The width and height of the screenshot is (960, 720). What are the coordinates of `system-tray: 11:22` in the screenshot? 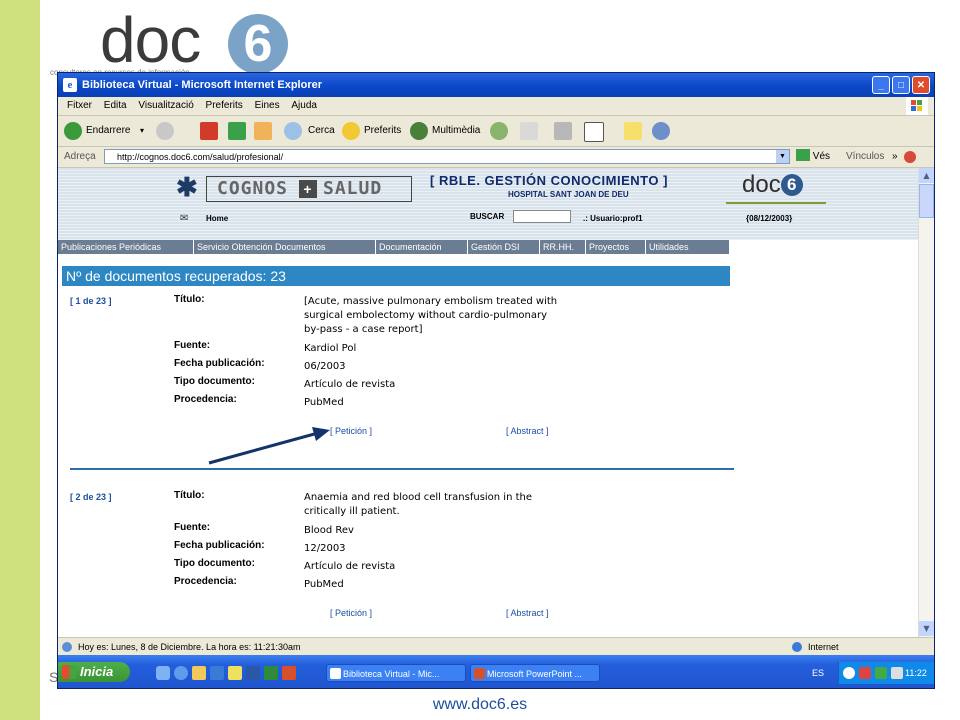 It's located at (886, 673).